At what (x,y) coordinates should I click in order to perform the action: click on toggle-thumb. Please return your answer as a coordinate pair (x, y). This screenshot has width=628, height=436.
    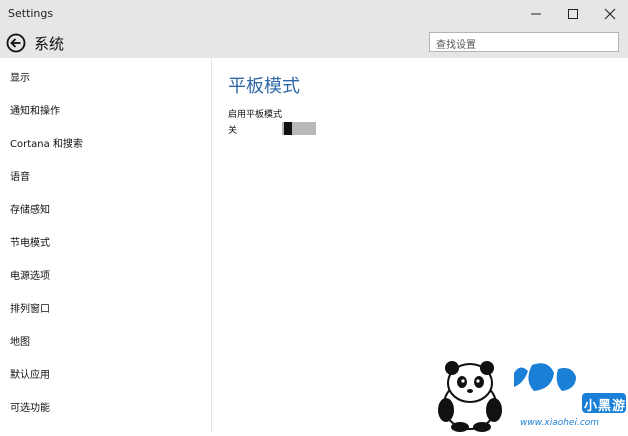
    Looking at the image, I should click on (288, 128).